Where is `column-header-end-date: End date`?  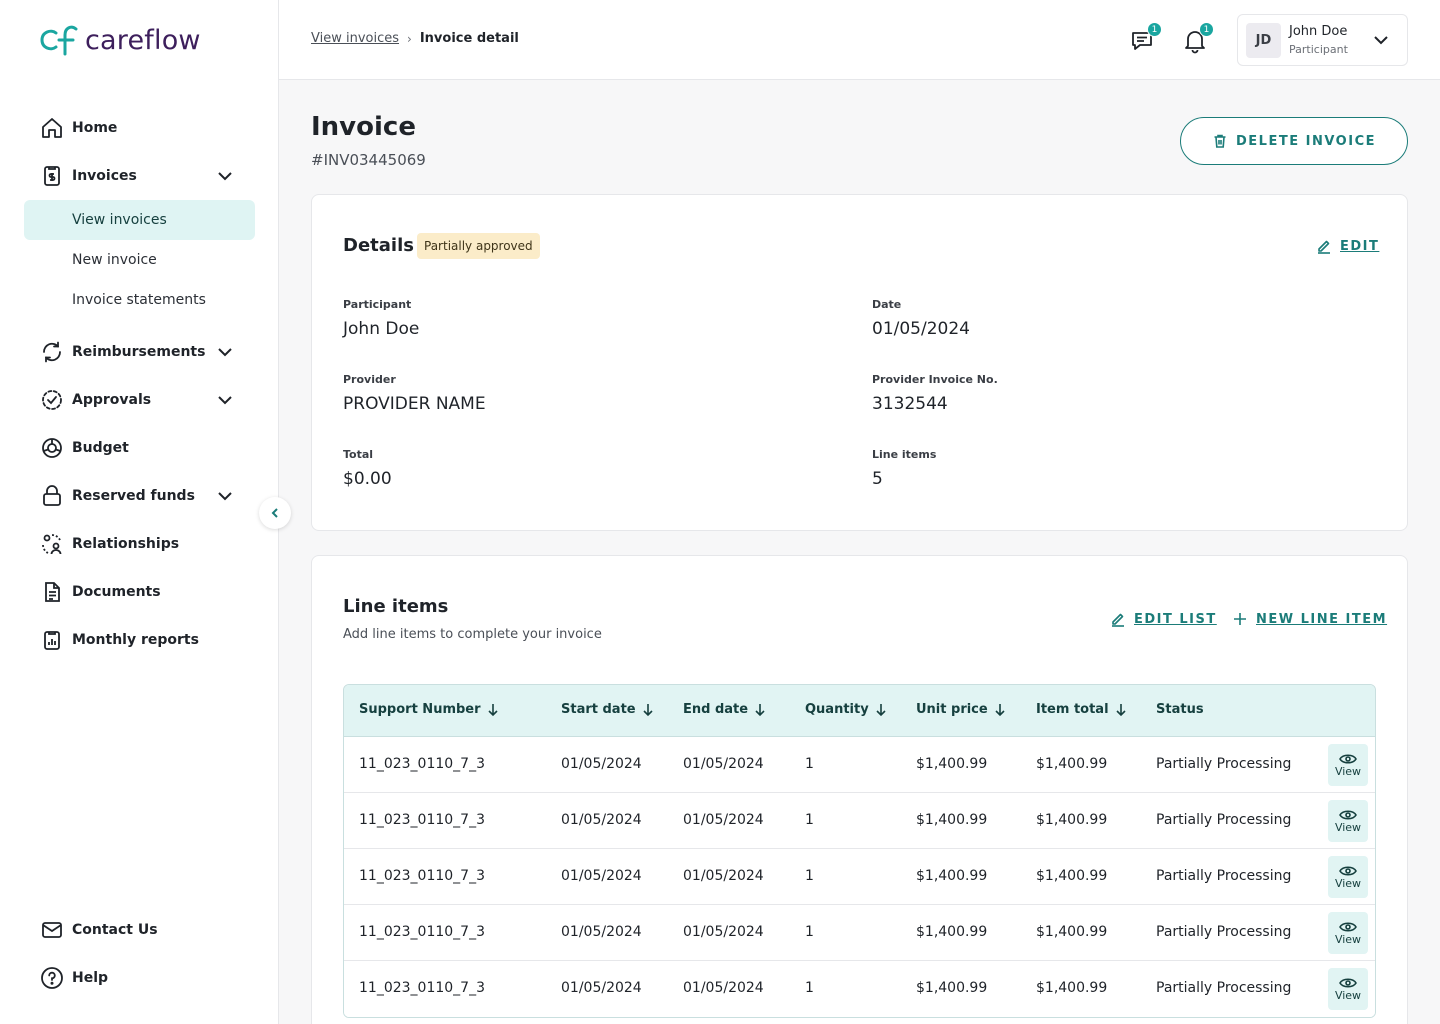
column-header-end-date: End date is located at coordinates (724, 709).